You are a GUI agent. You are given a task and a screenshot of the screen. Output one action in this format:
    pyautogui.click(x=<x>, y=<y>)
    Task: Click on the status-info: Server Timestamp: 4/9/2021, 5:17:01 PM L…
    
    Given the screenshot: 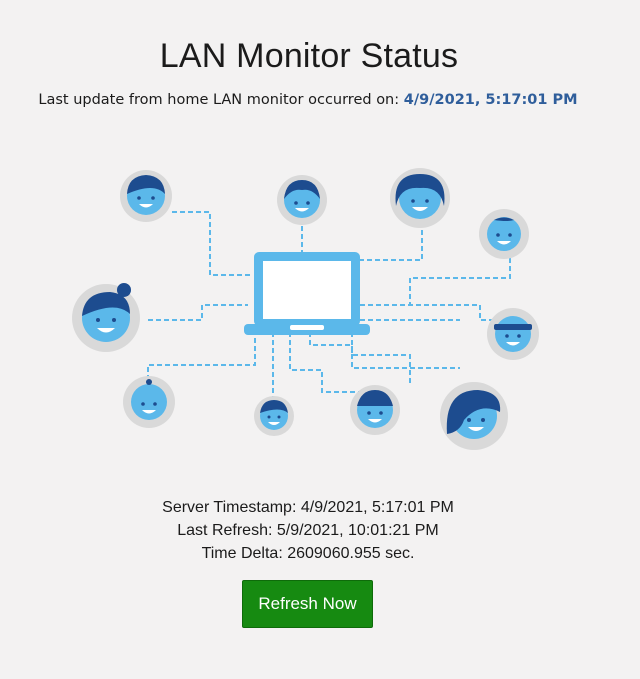 What is the action you would take?
    pyautogui.click(x=308, y=530)
    